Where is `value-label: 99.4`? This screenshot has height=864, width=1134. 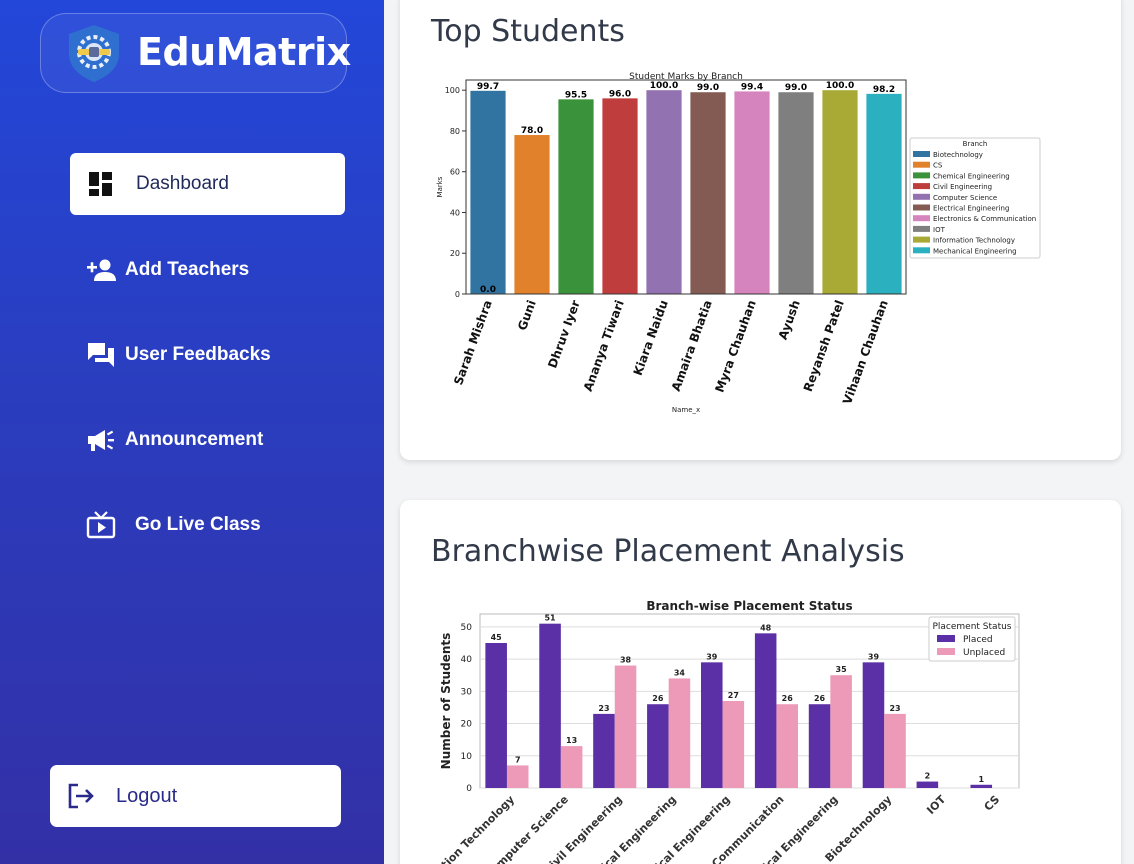 value-label: 99.4 is located at coordinates (752, 87).